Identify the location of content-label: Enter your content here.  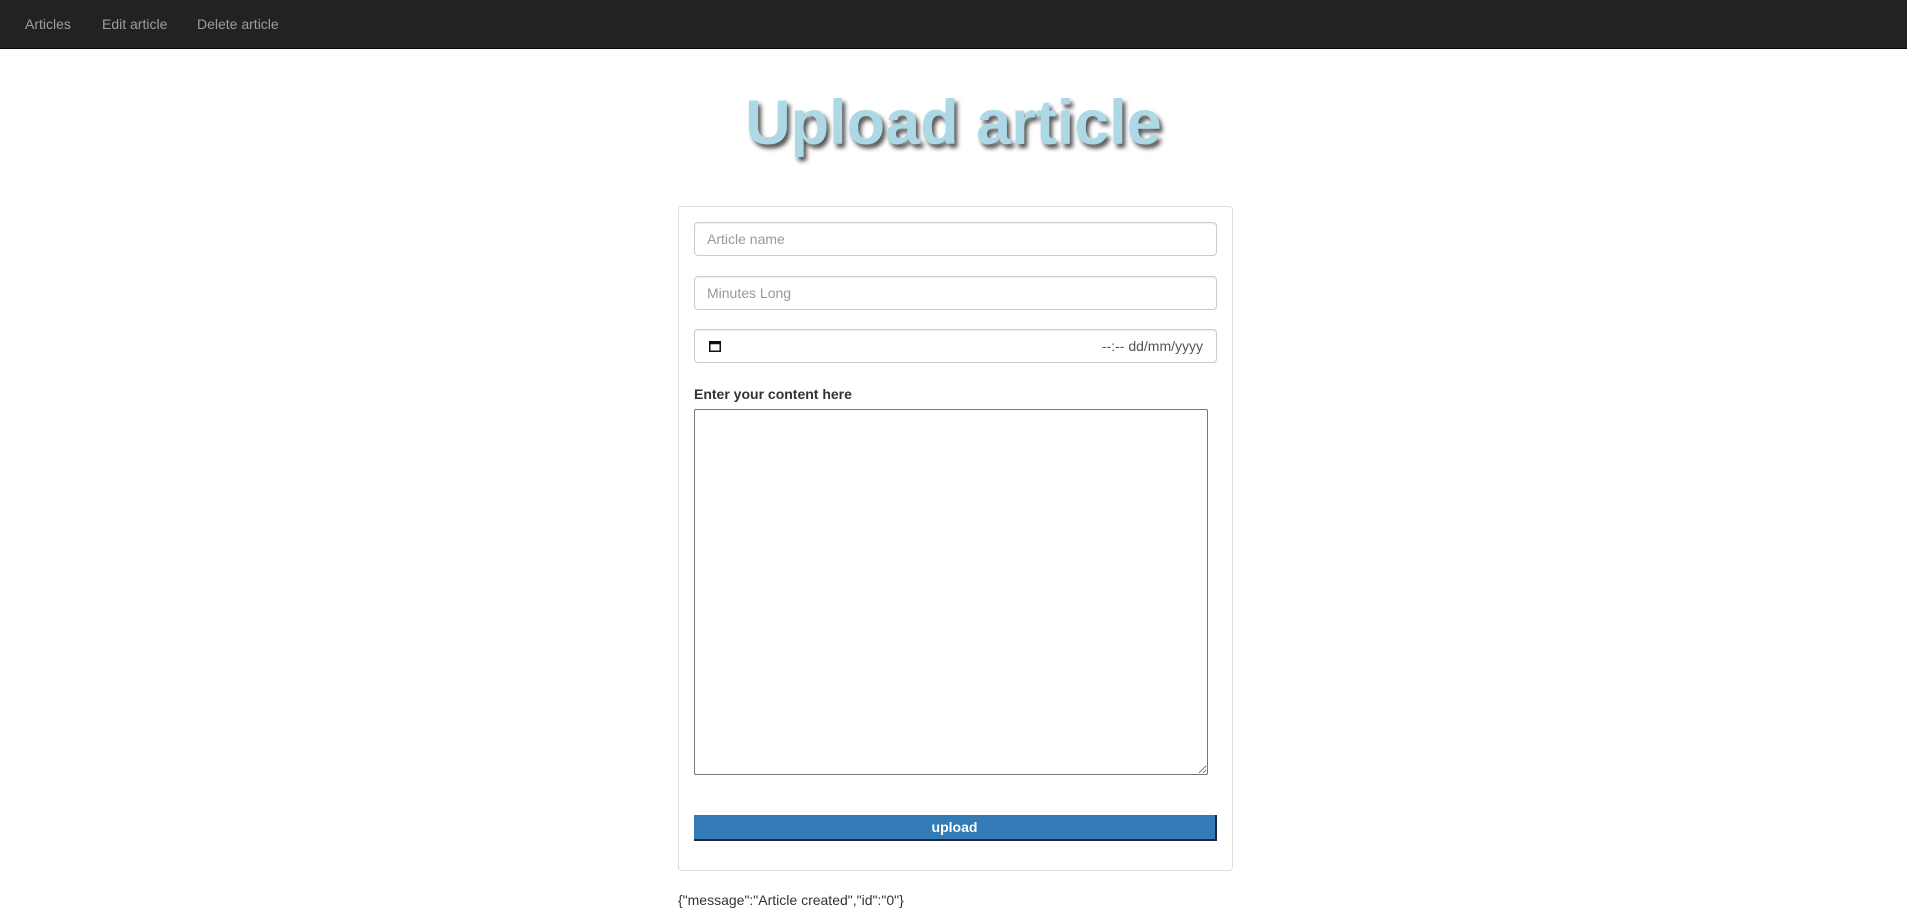
(773, 394).